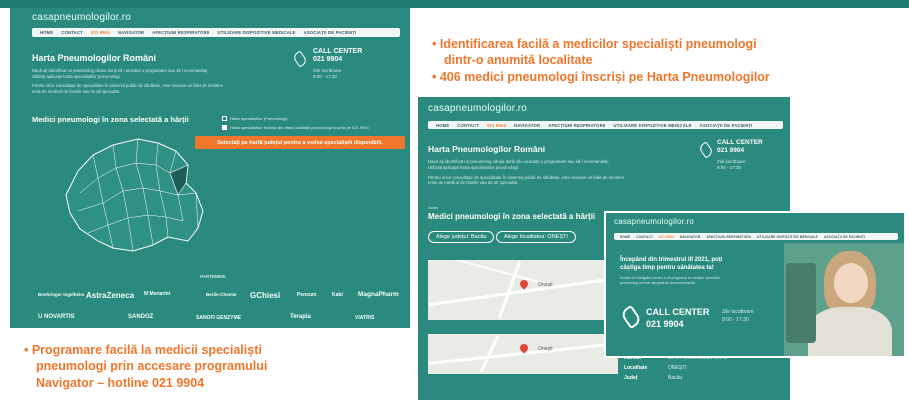  What do you see at coordinates (378, 294) in the screenshot?
I see `sponsor-magnapharm: MagnaPharm` at bounding box center [378, 294].